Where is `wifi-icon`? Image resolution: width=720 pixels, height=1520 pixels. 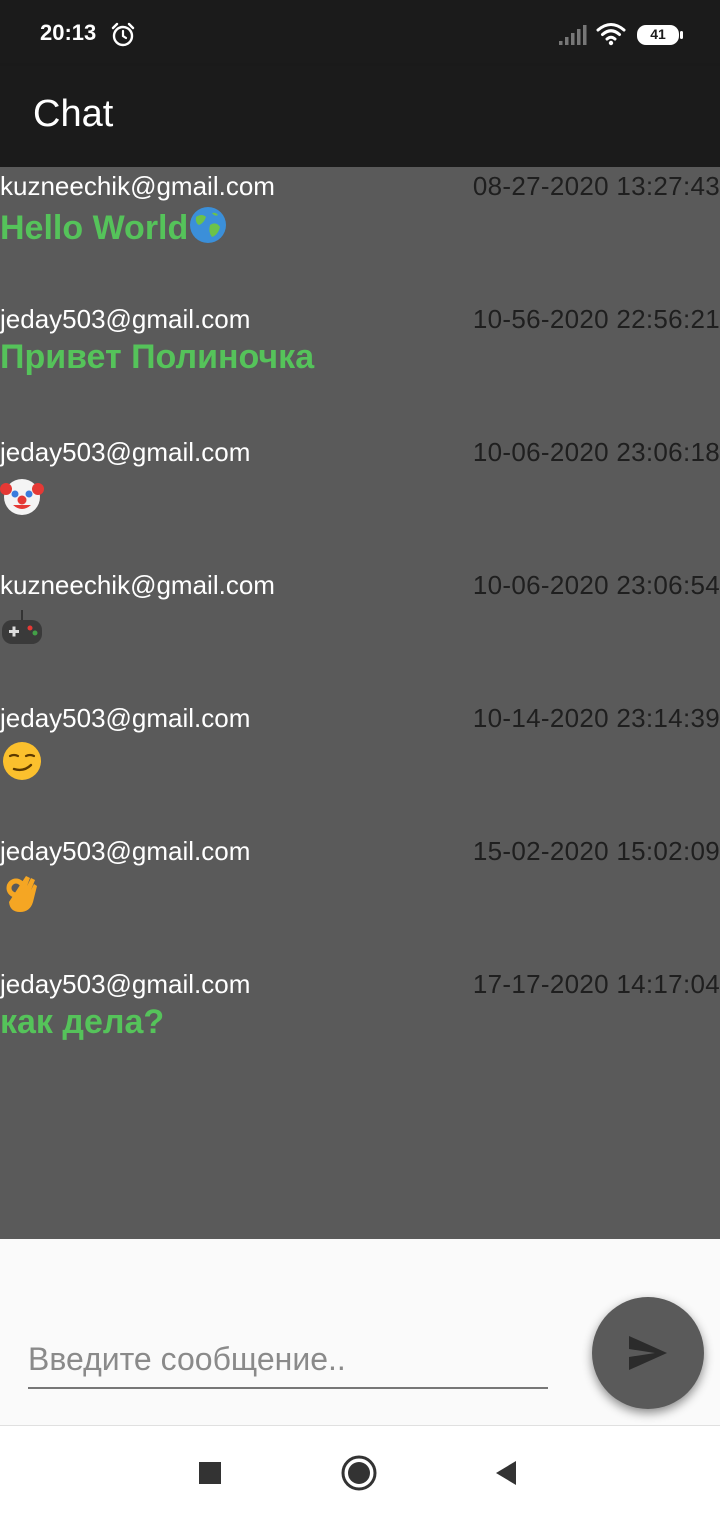
wifi-icon is located at coordinates (611, 34).